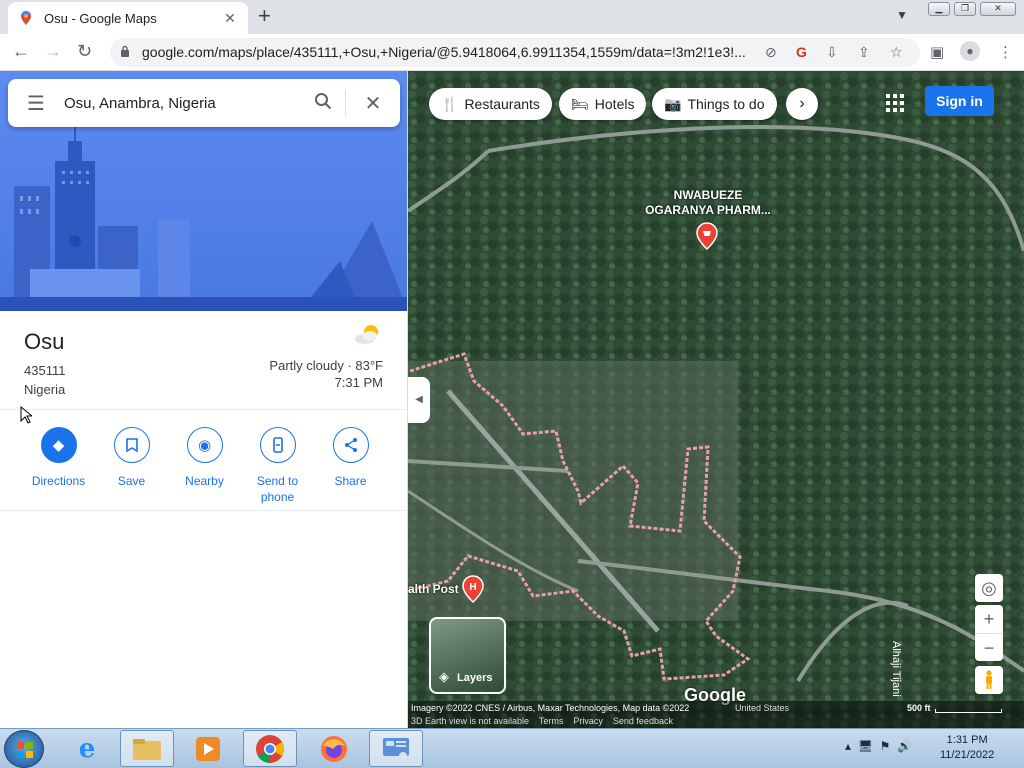 The height and width of the screenshot is (768, 1024). Describe the element at coordinates (801, 52) in the screenshot. I see `google-translate-icon: G` at that location.